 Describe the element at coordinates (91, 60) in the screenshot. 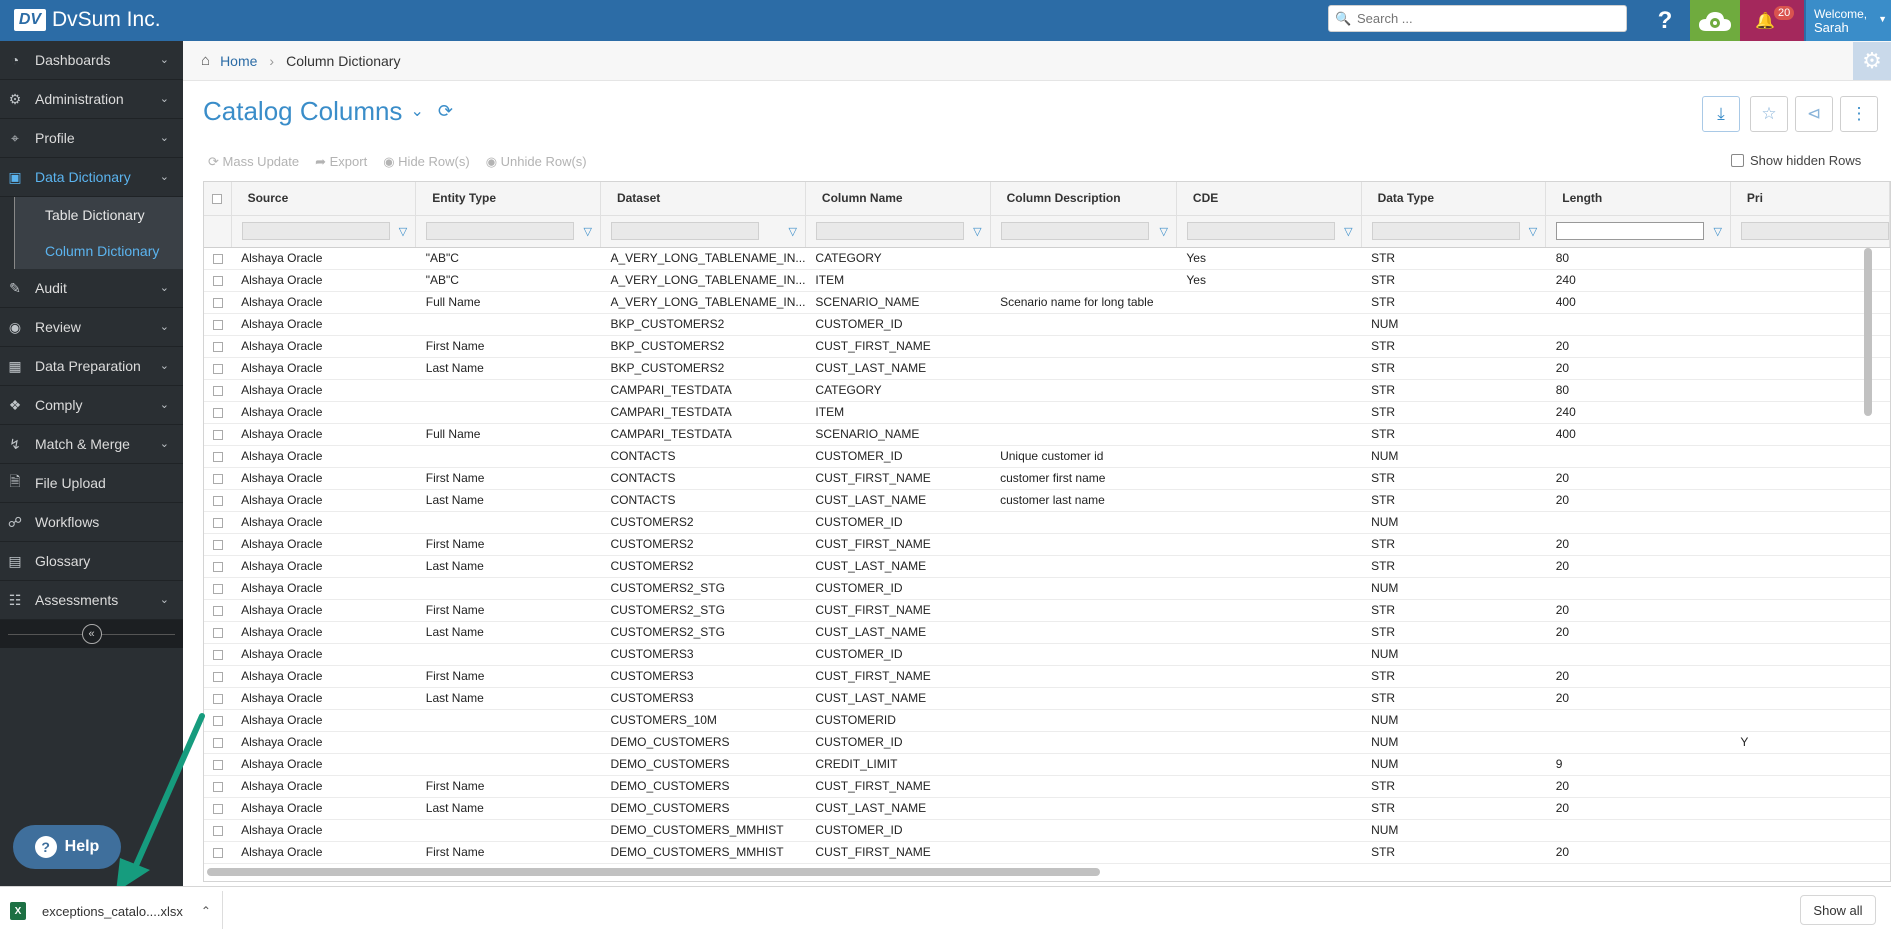

I see `sidebar-item-dashboards: ◔ Dashboards ⌄` at that location.